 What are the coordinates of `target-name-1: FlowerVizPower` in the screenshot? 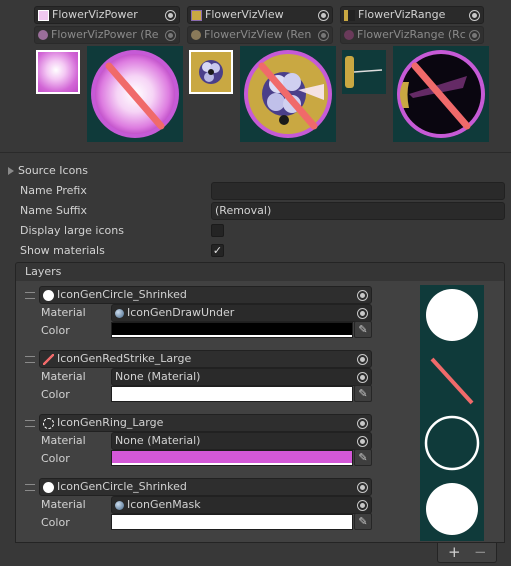 It's located at (95, 14).